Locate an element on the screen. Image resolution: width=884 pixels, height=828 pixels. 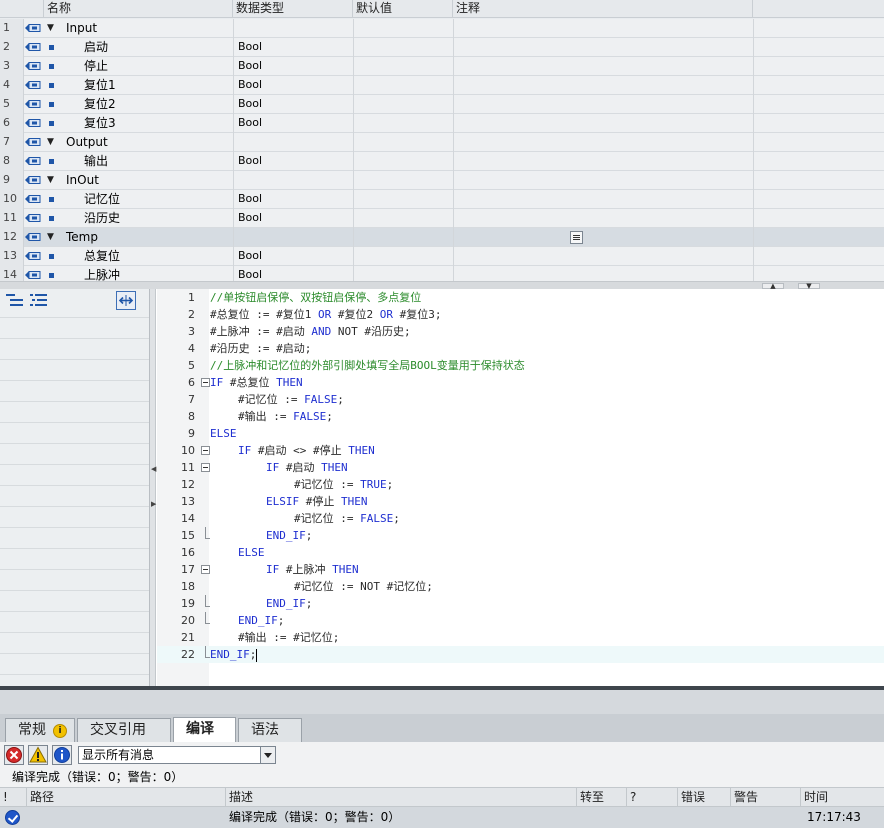
tab-general: 常规 i is located at coordinates (40, 730).